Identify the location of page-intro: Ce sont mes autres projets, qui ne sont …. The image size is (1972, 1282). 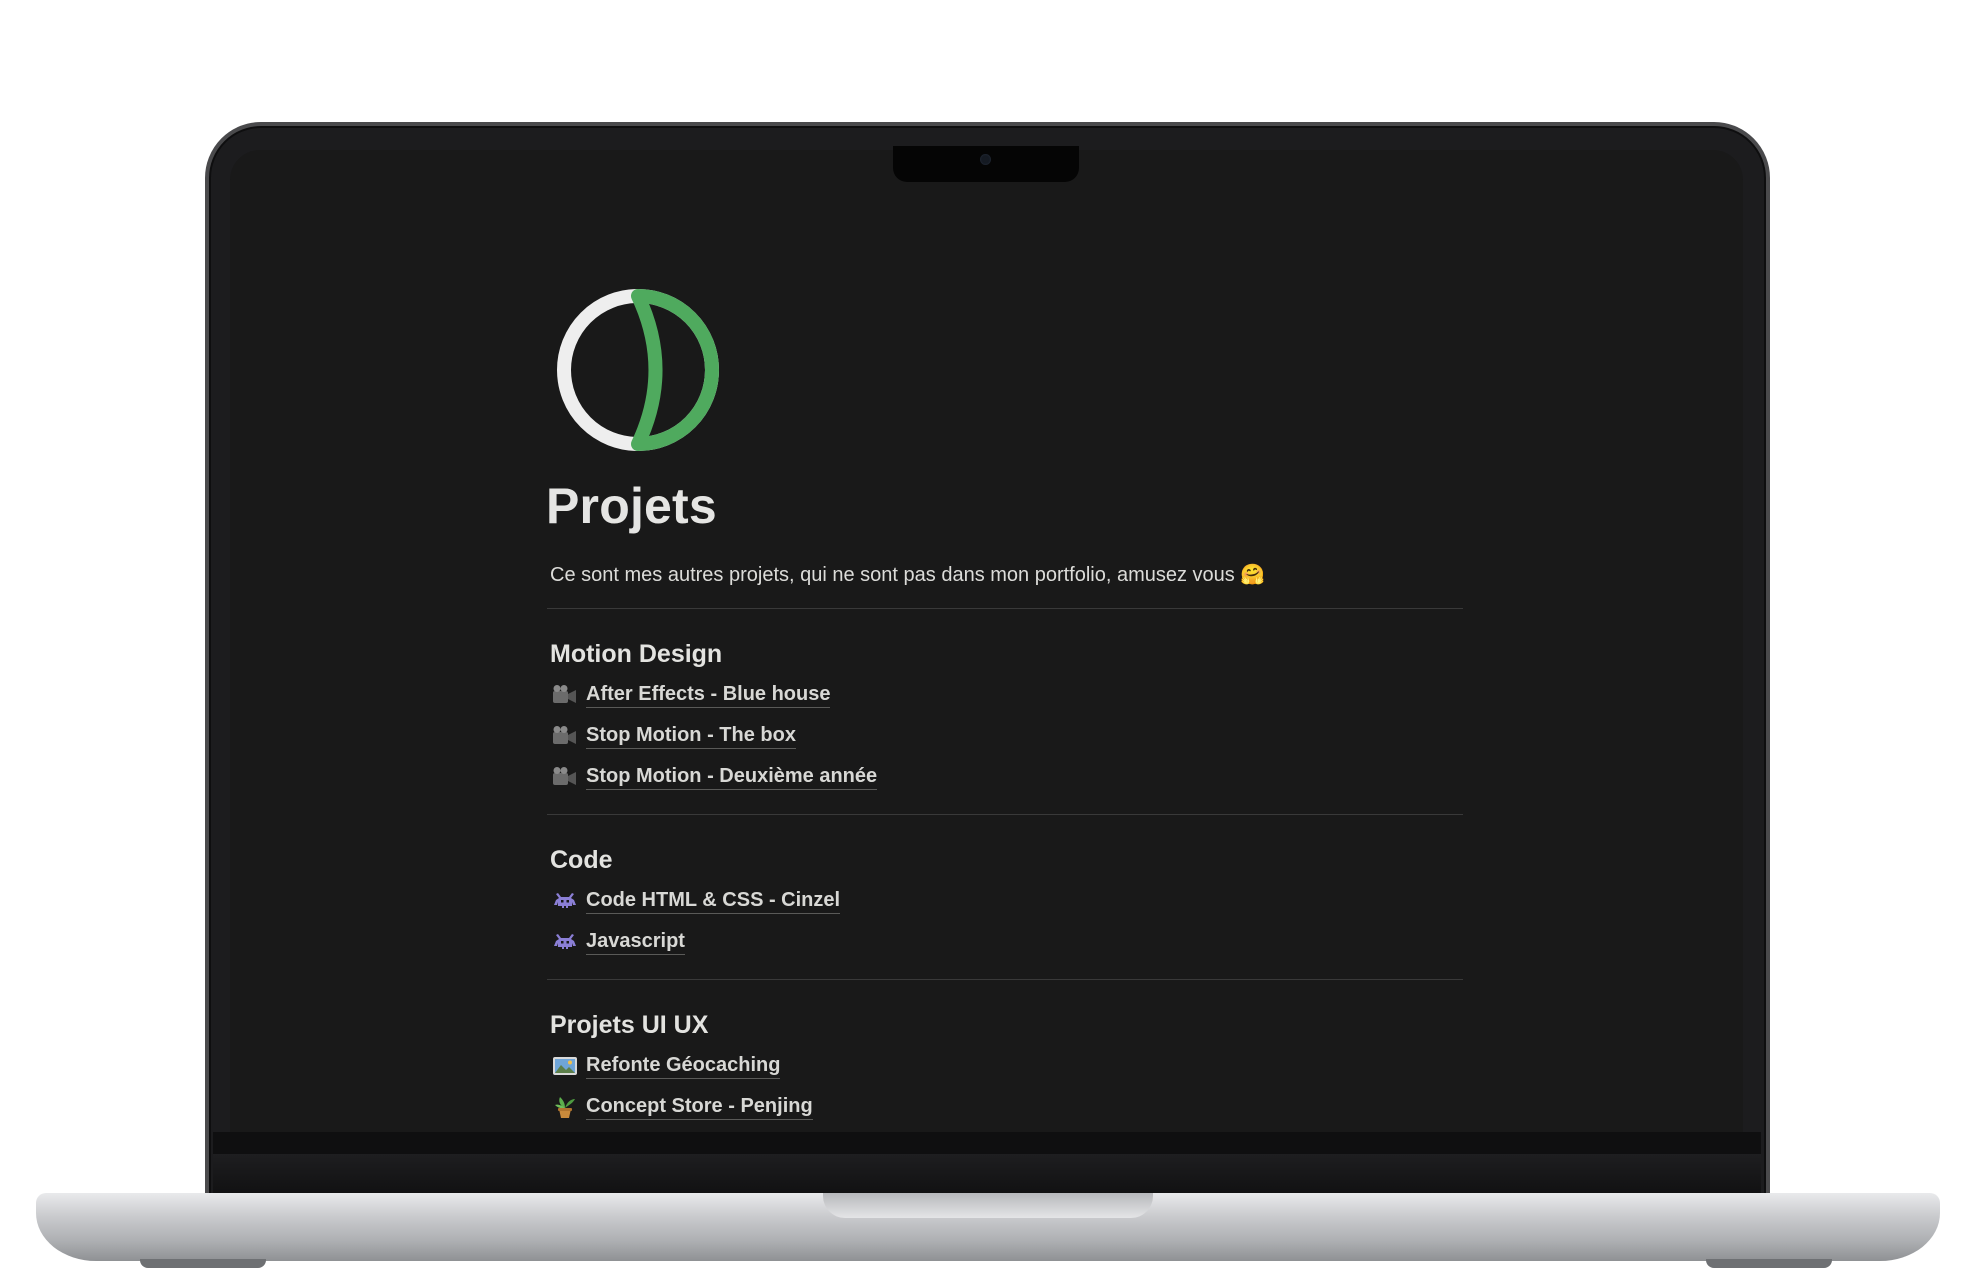
(908, 575).